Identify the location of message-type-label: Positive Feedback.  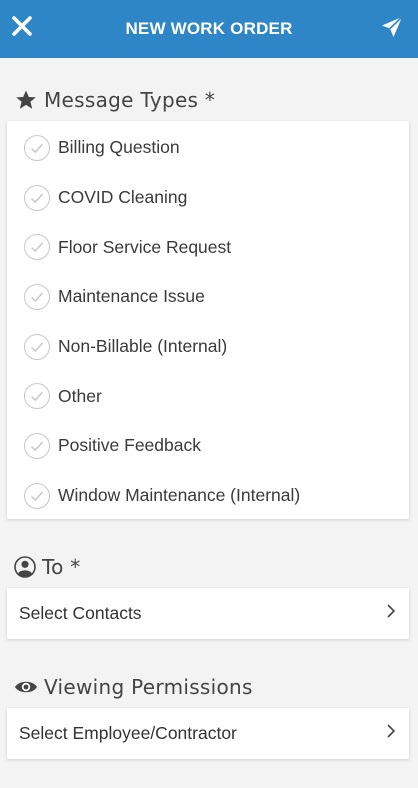
(129, 445).